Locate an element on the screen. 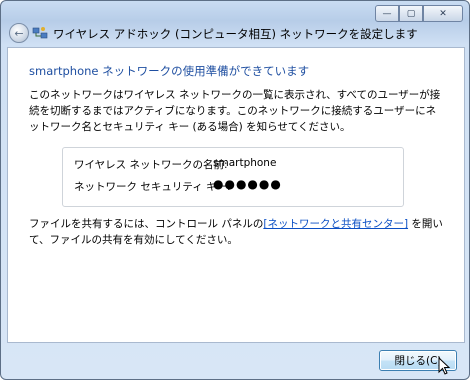 This screenshot has height=380, width=470. security-key-label: ネットワーク セキュリティ キー: is located at coordinates (152, 187).